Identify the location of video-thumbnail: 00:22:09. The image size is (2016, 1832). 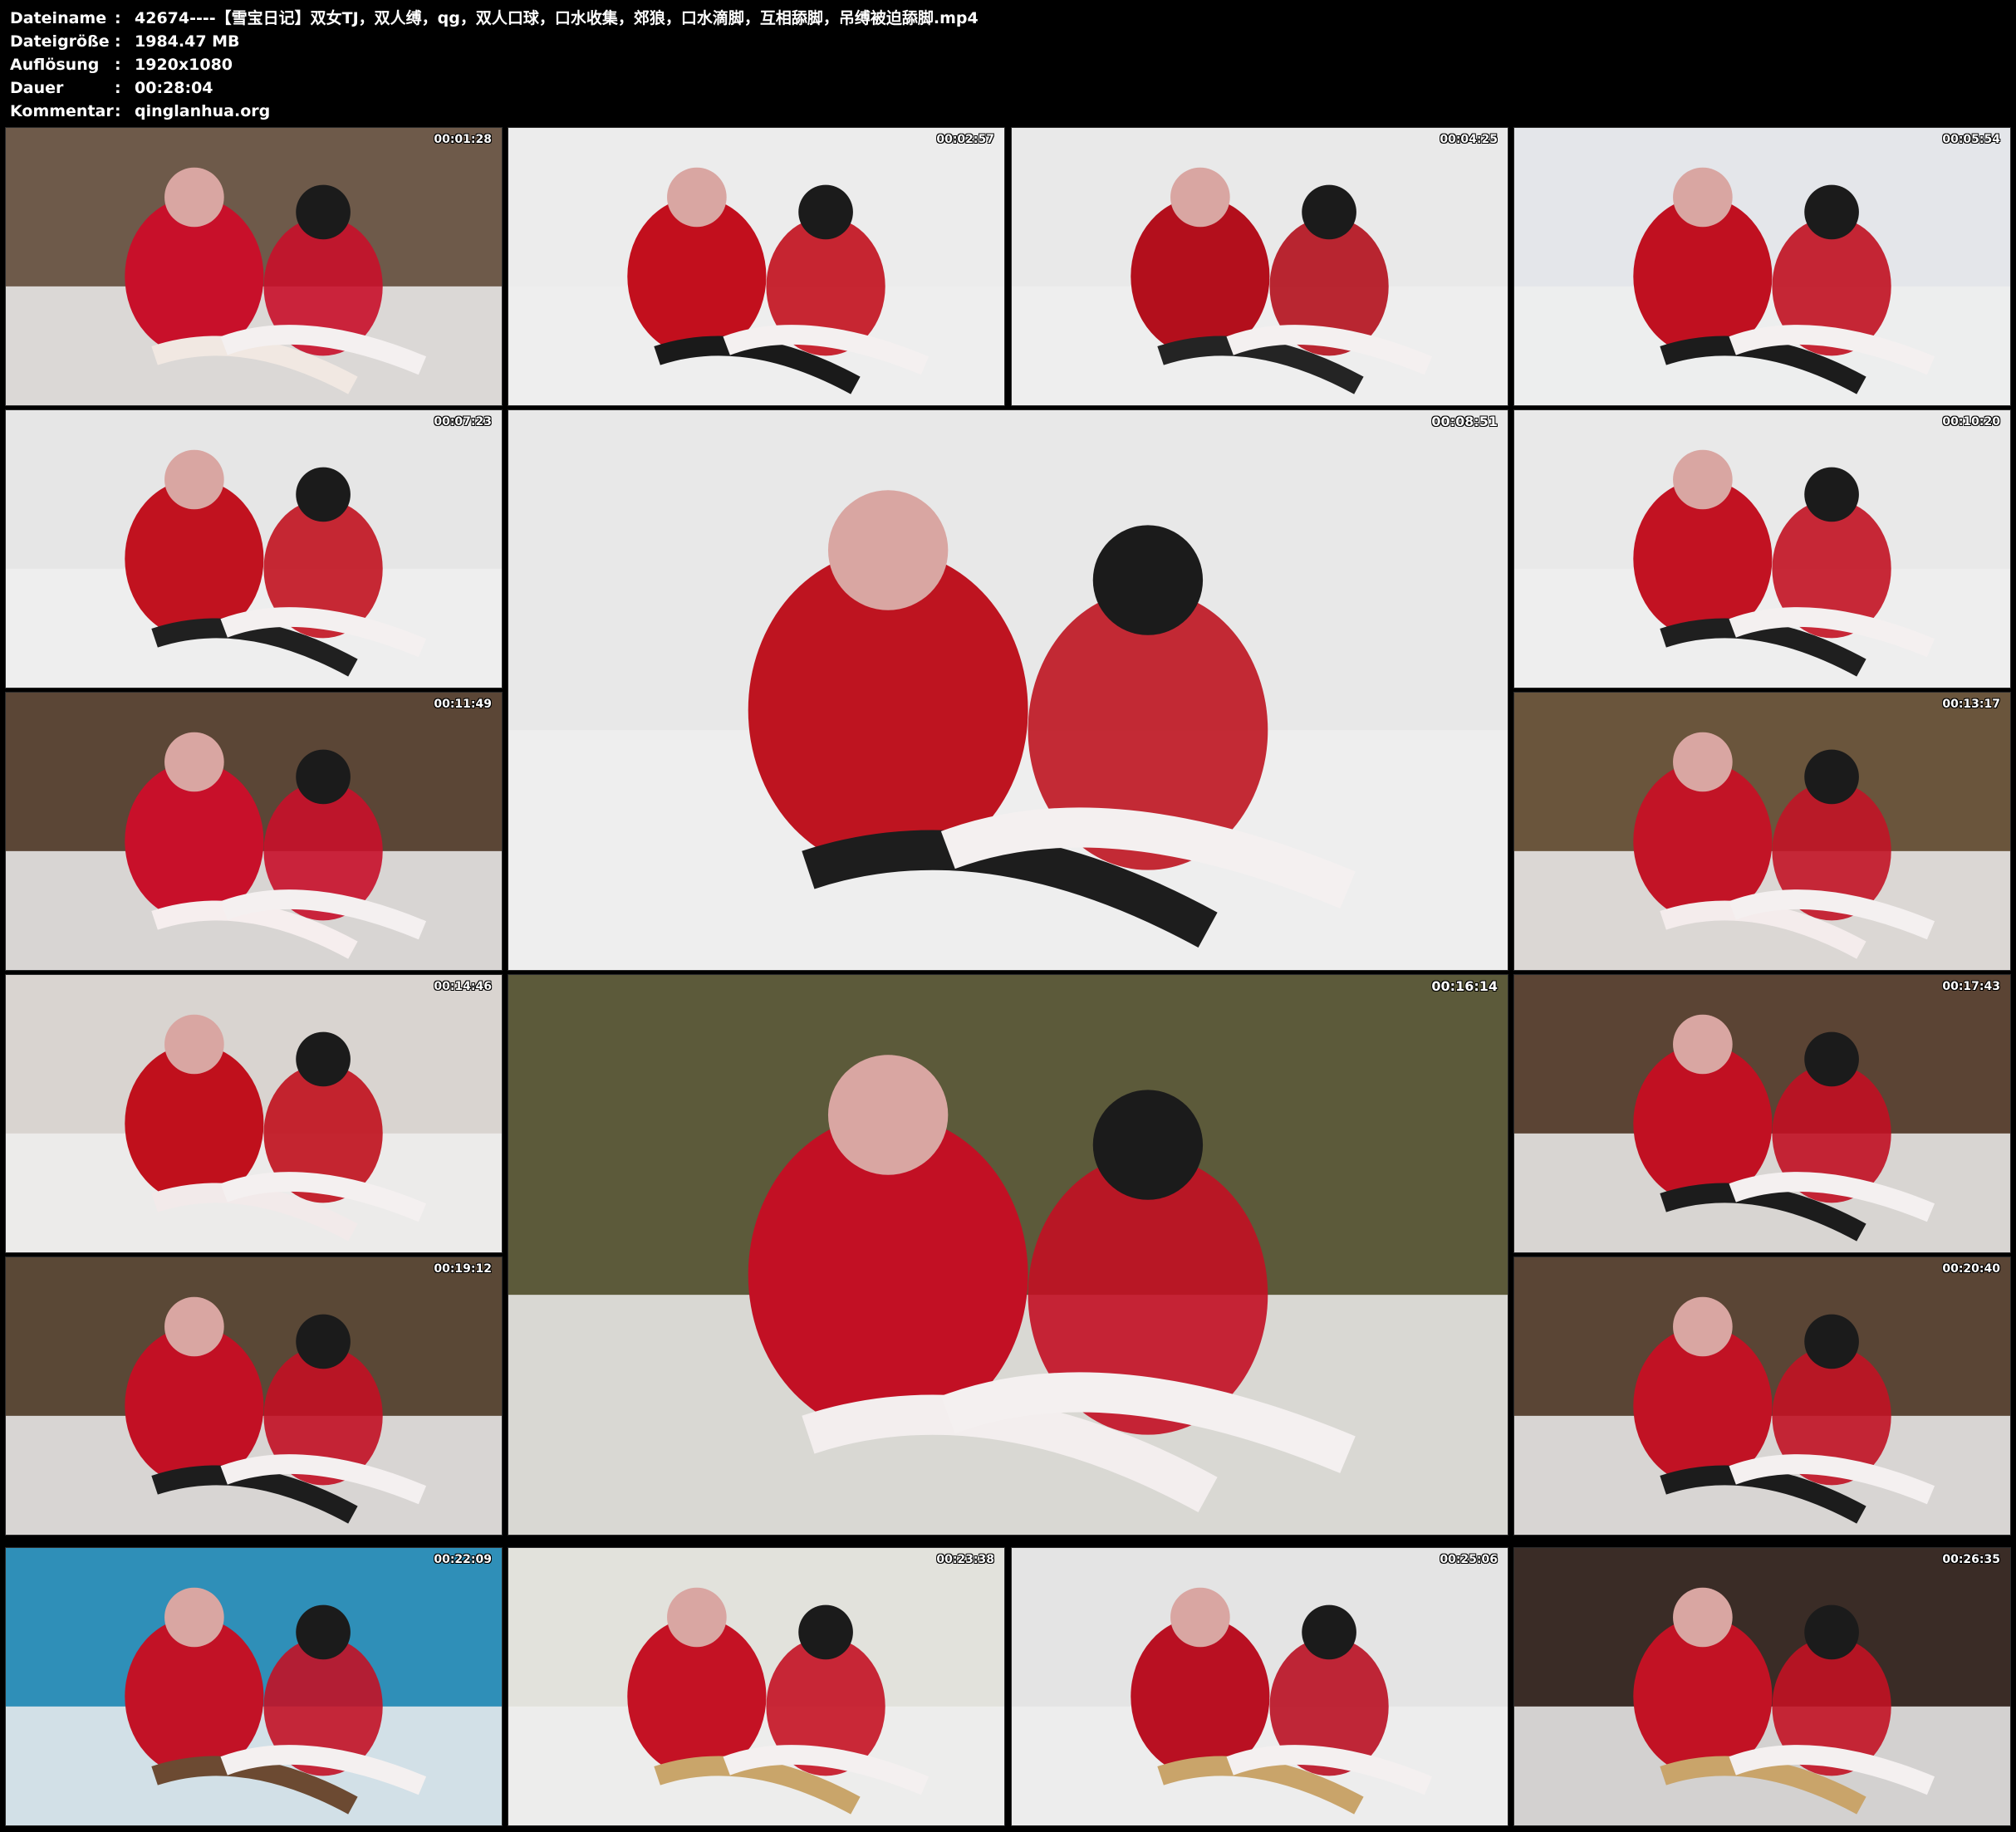
(254, 1686).